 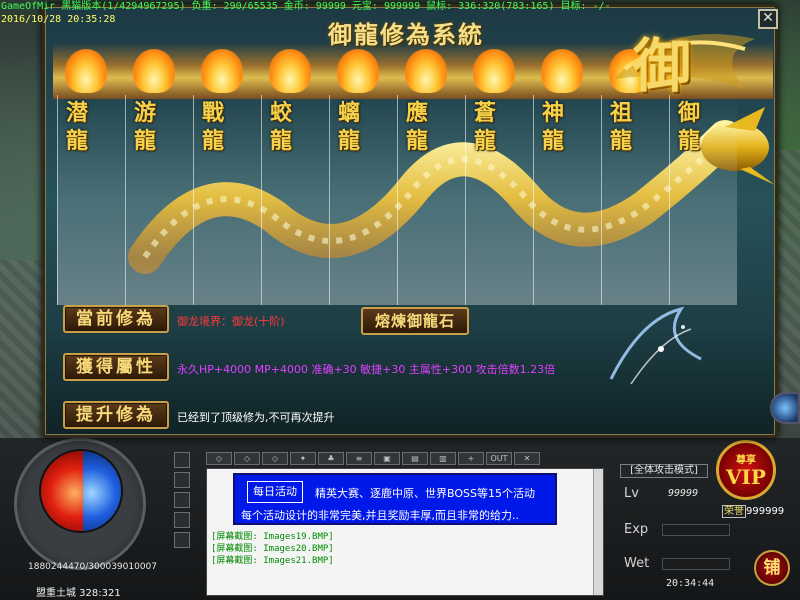 I want to click on chat-scrollbar, so click(x=598, y=532).